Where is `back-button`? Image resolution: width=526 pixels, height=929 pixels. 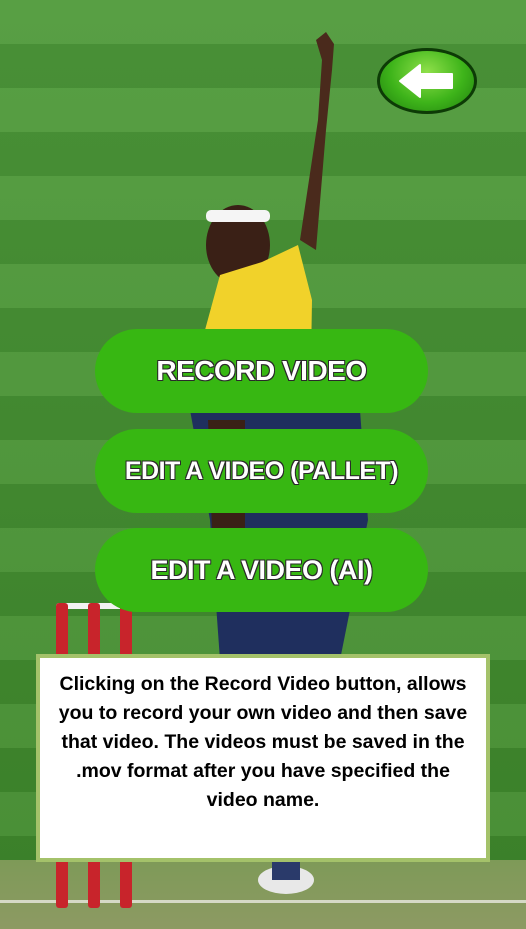
back-button is located at coordinates (427, 81).